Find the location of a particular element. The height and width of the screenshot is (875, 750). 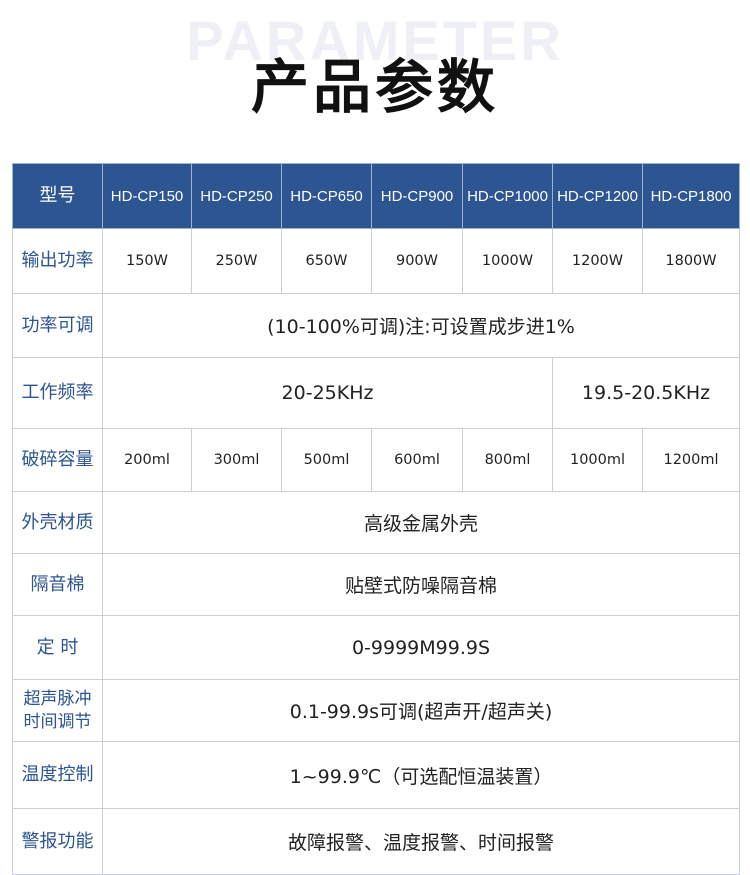

frequency-value-b: 19.5-20.5KHz is located at coordinates (646, 393).